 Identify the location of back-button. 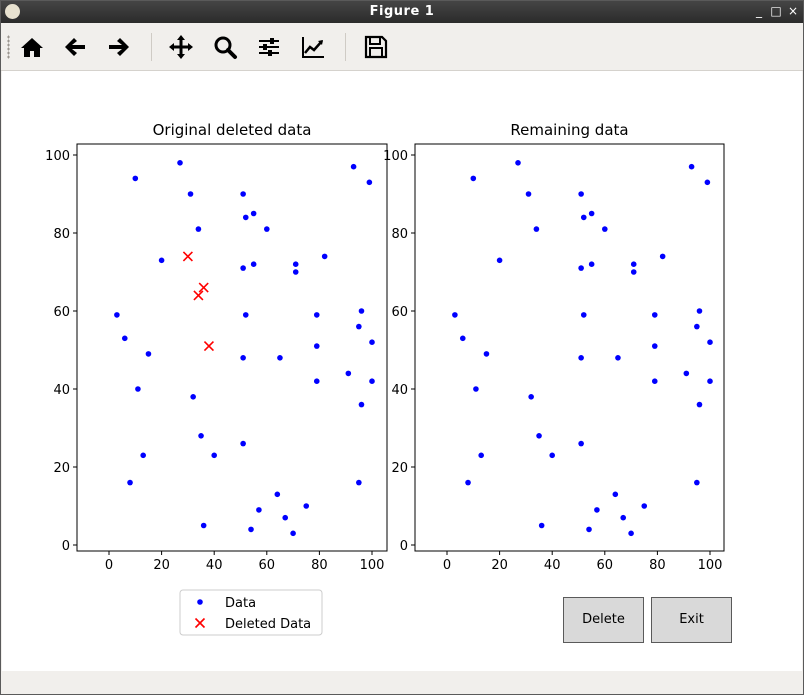
(75, 47).